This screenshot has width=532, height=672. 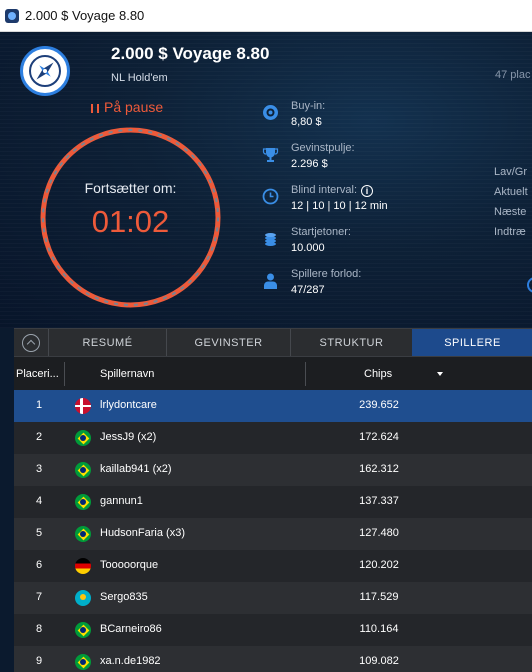 What do you see at coordinates (326, 274) in the screenshot?
I see `players-left-label: Spillere forlod:` at bounding box center [326, 274].